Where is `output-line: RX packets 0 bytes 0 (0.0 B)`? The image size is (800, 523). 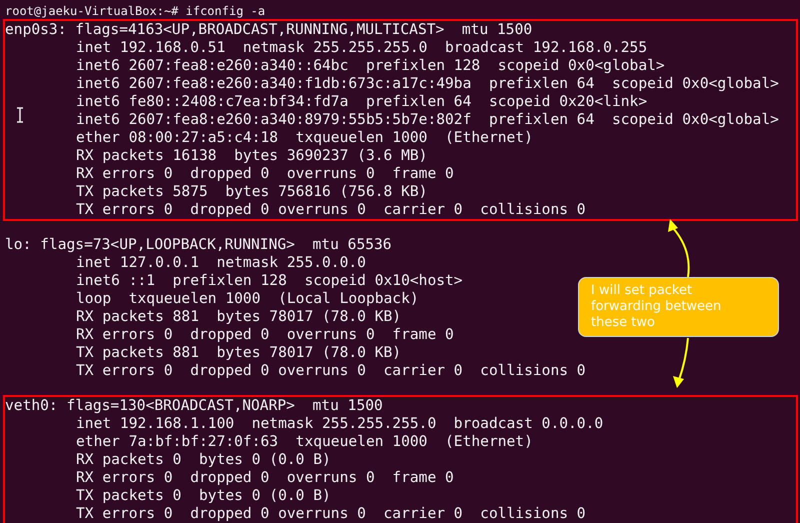
output-line: RX packets 0 bytes 0 (0.0 B) is located at coordinates (203, 460).